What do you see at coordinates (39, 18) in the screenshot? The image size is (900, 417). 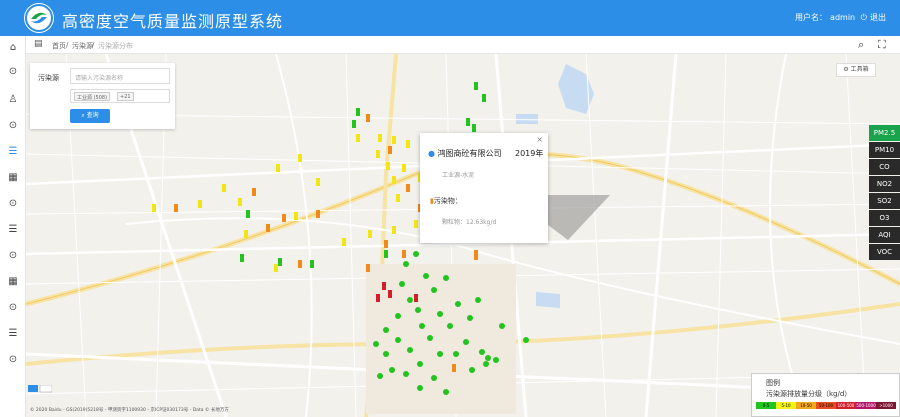 I see `app-logo` at bounding box center [39, 18].